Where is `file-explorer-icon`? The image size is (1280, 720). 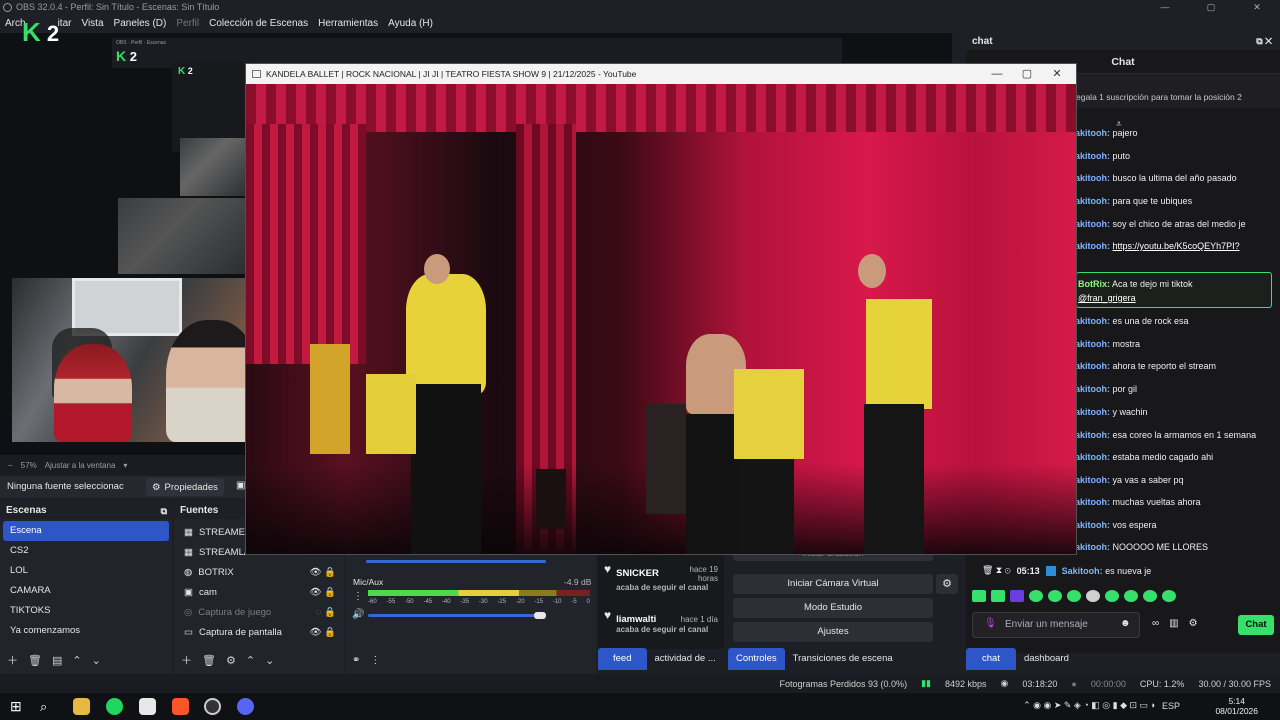
file-explorer-icon is located at coordinates (81, 706).